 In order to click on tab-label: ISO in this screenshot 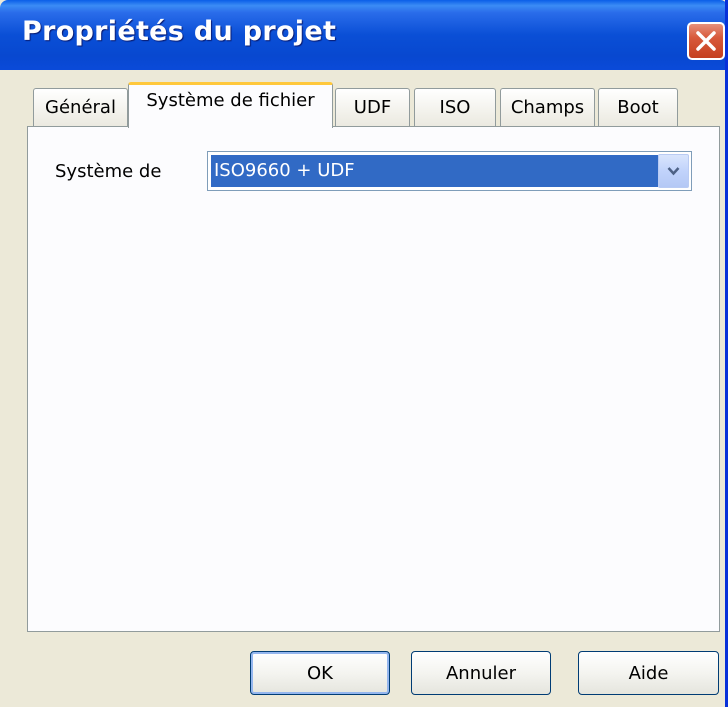, I will do `click(455, 107)`.